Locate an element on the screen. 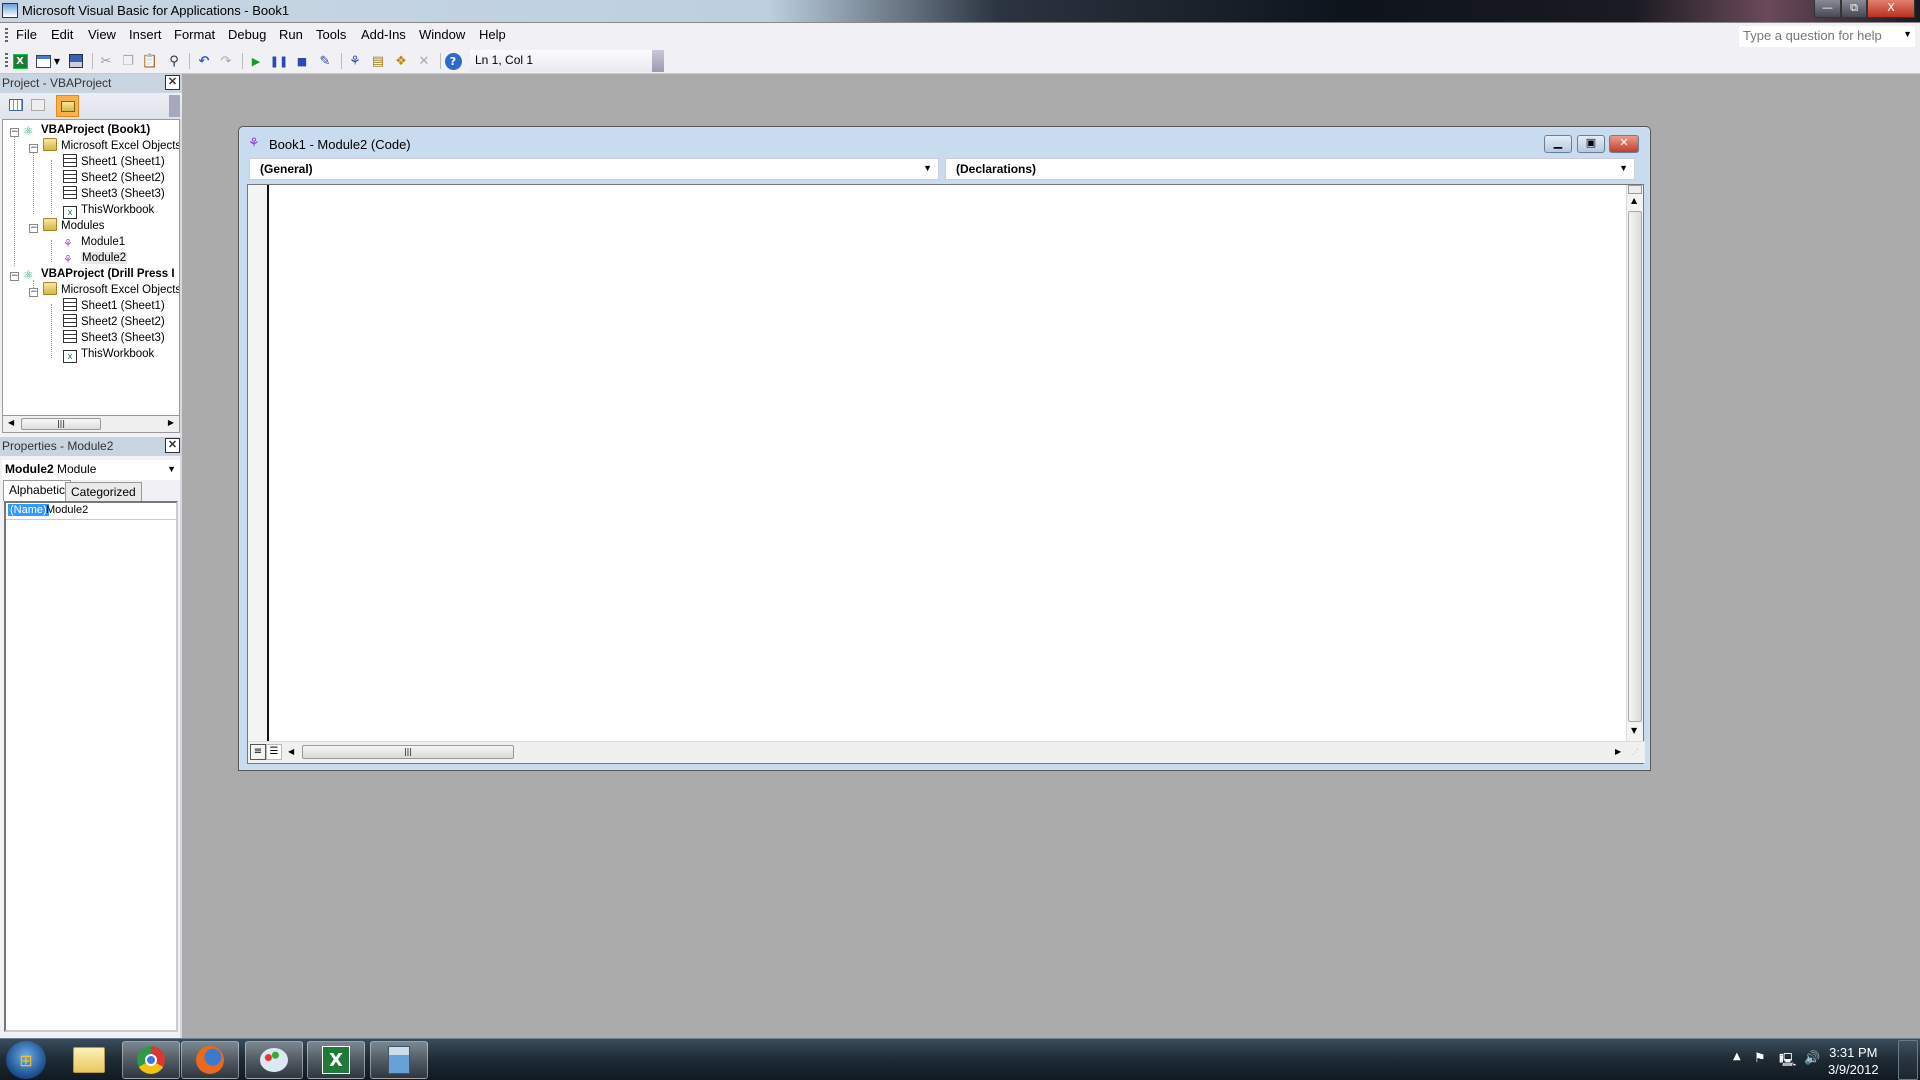  code-window-restore-button: ▣ is located at coordinates (1591, 144).